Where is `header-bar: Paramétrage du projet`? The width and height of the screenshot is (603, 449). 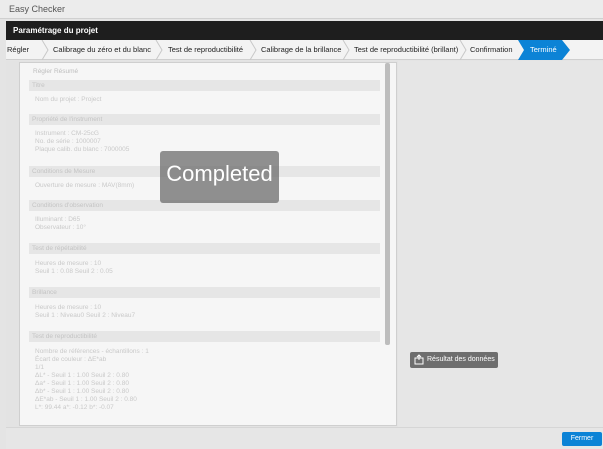
header-bar: Paramétrage du projet is located at coordinates (304, 30).